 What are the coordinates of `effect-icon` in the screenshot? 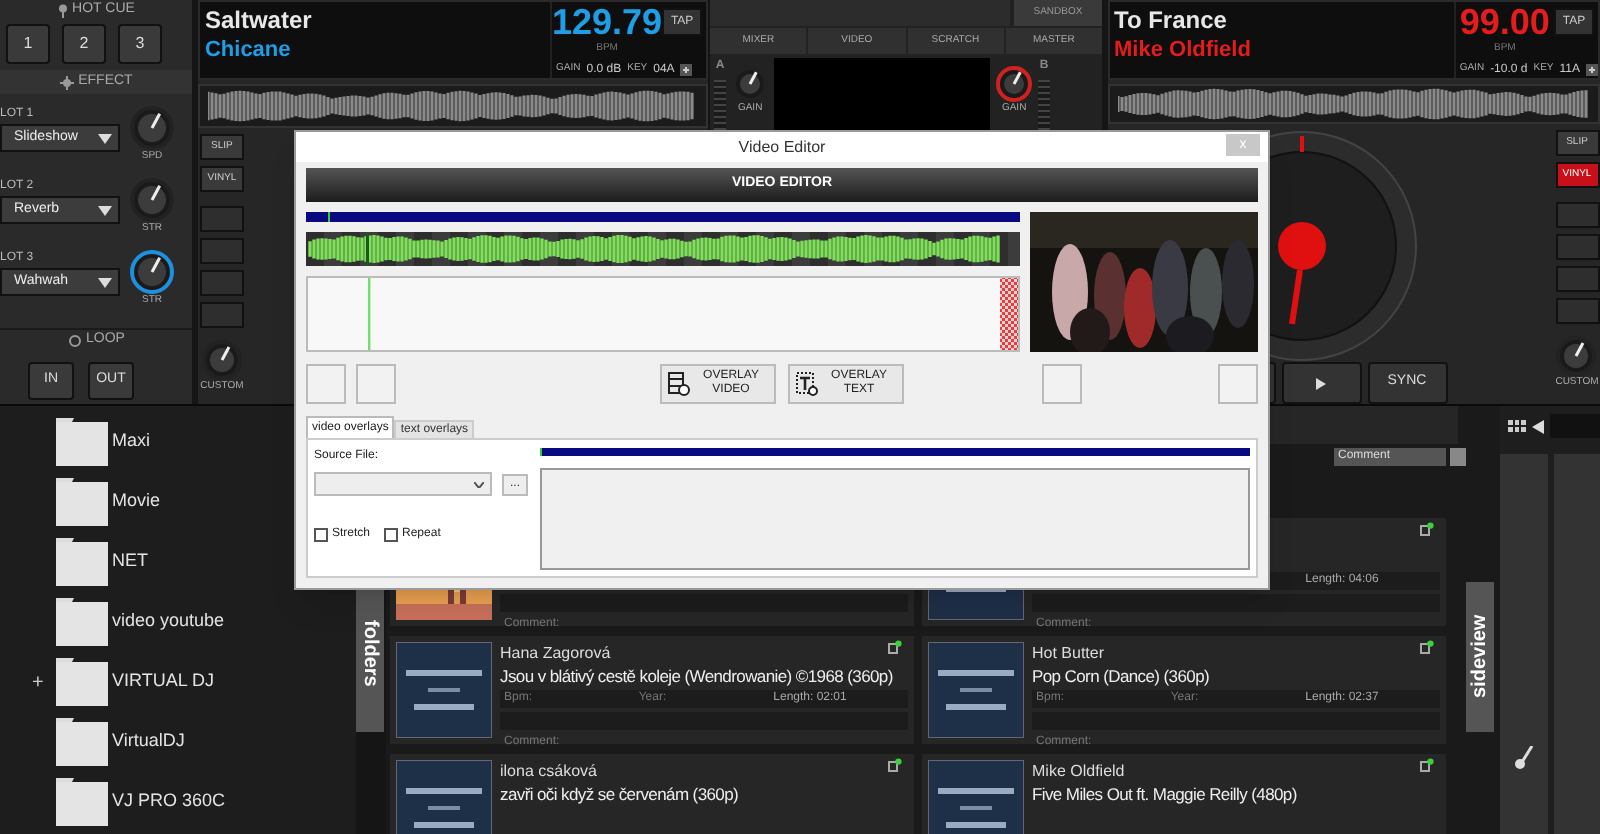 It's located at (67, 82).